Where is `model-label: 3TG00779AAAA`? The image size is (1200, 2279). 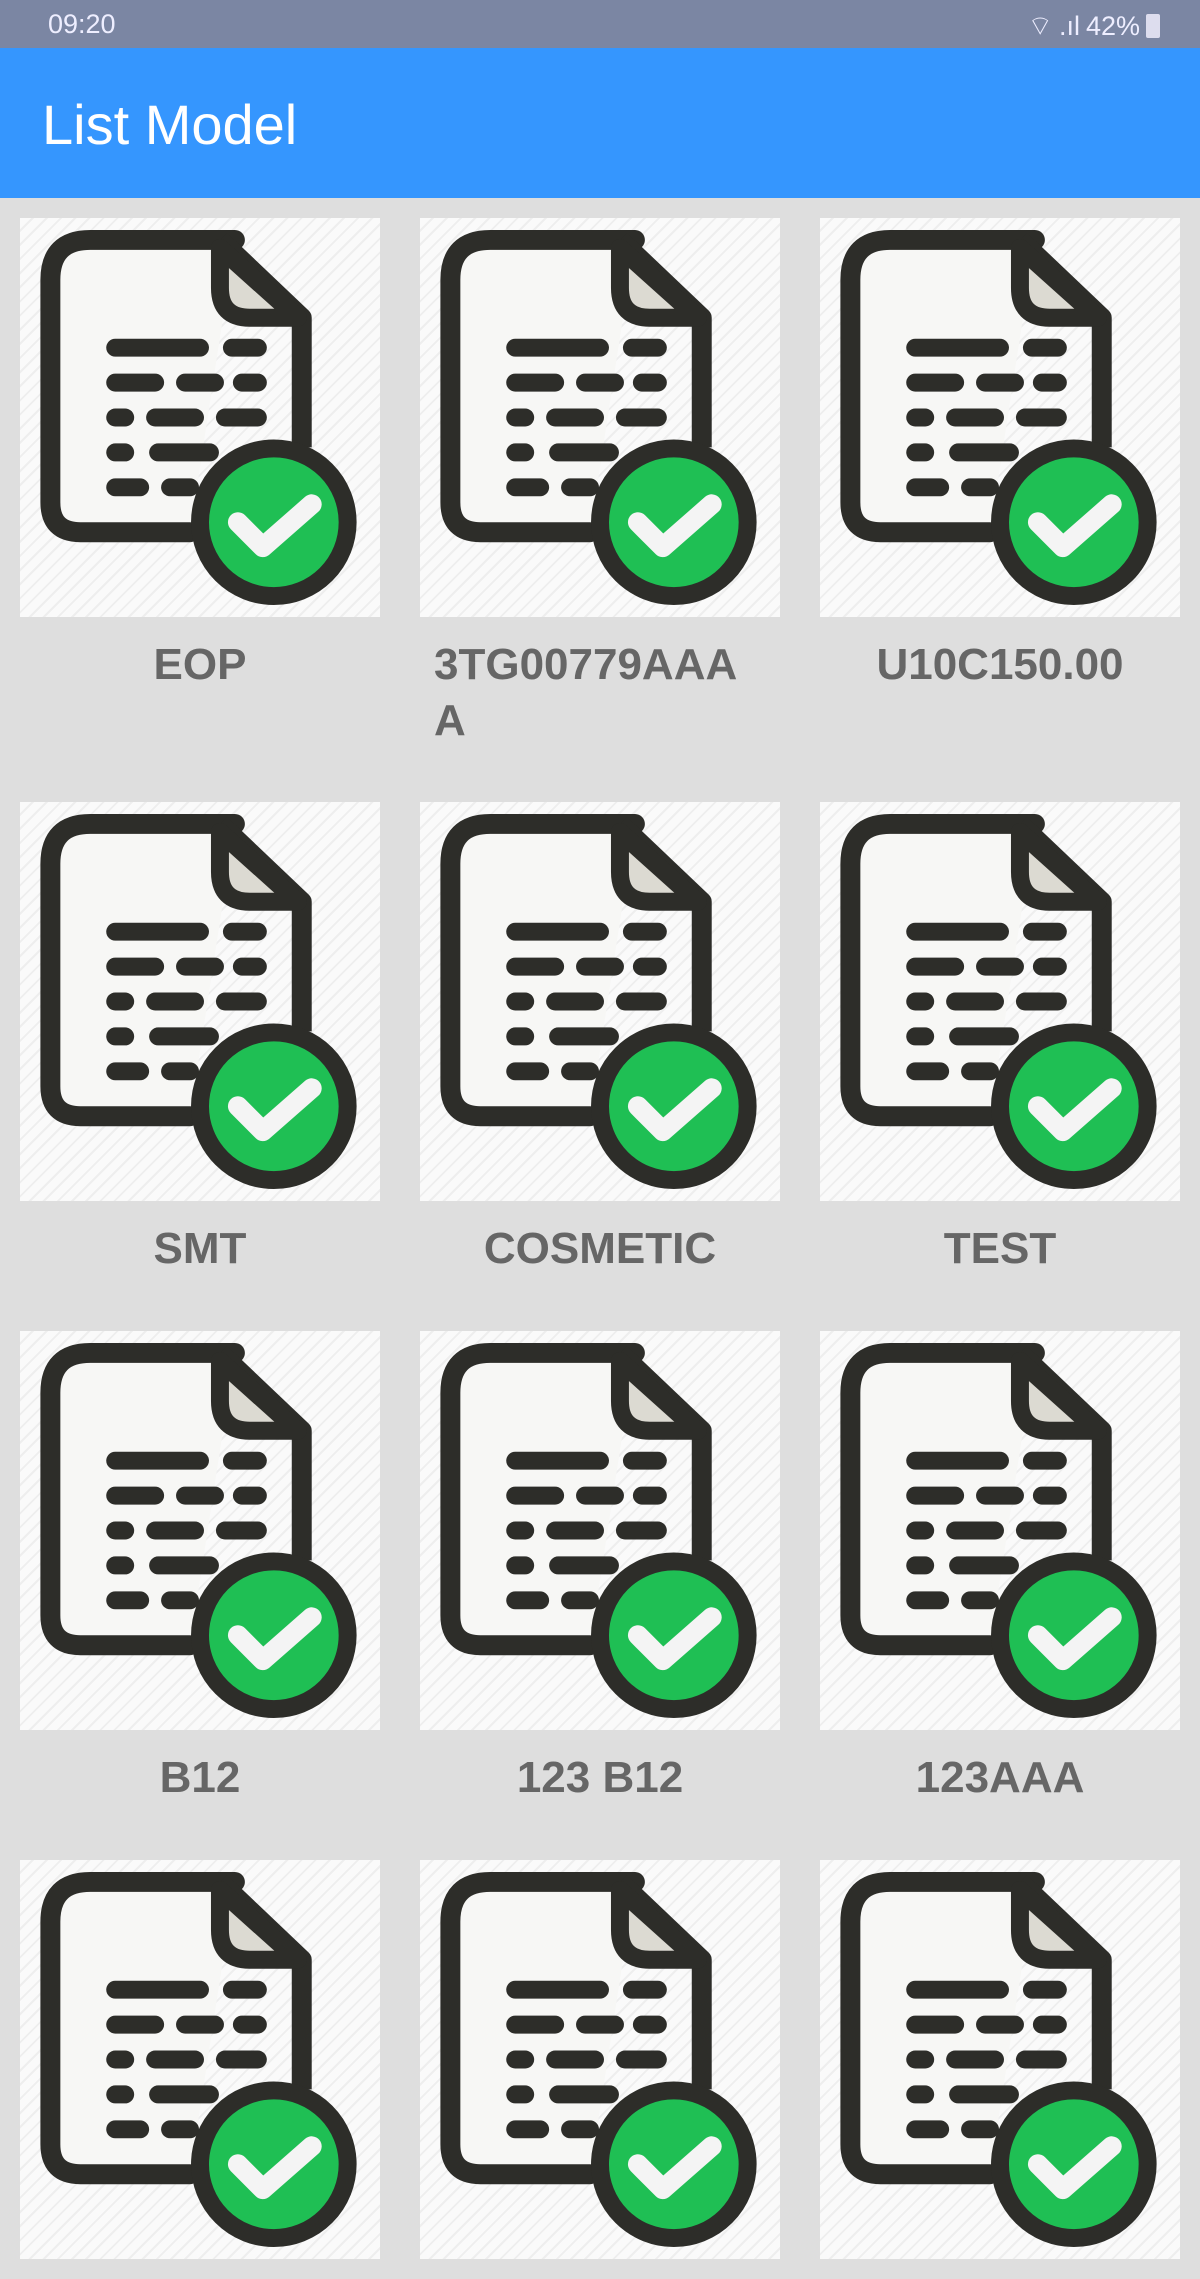 model-label: 3TG00779AAAA is located at coordinates (586, 692).